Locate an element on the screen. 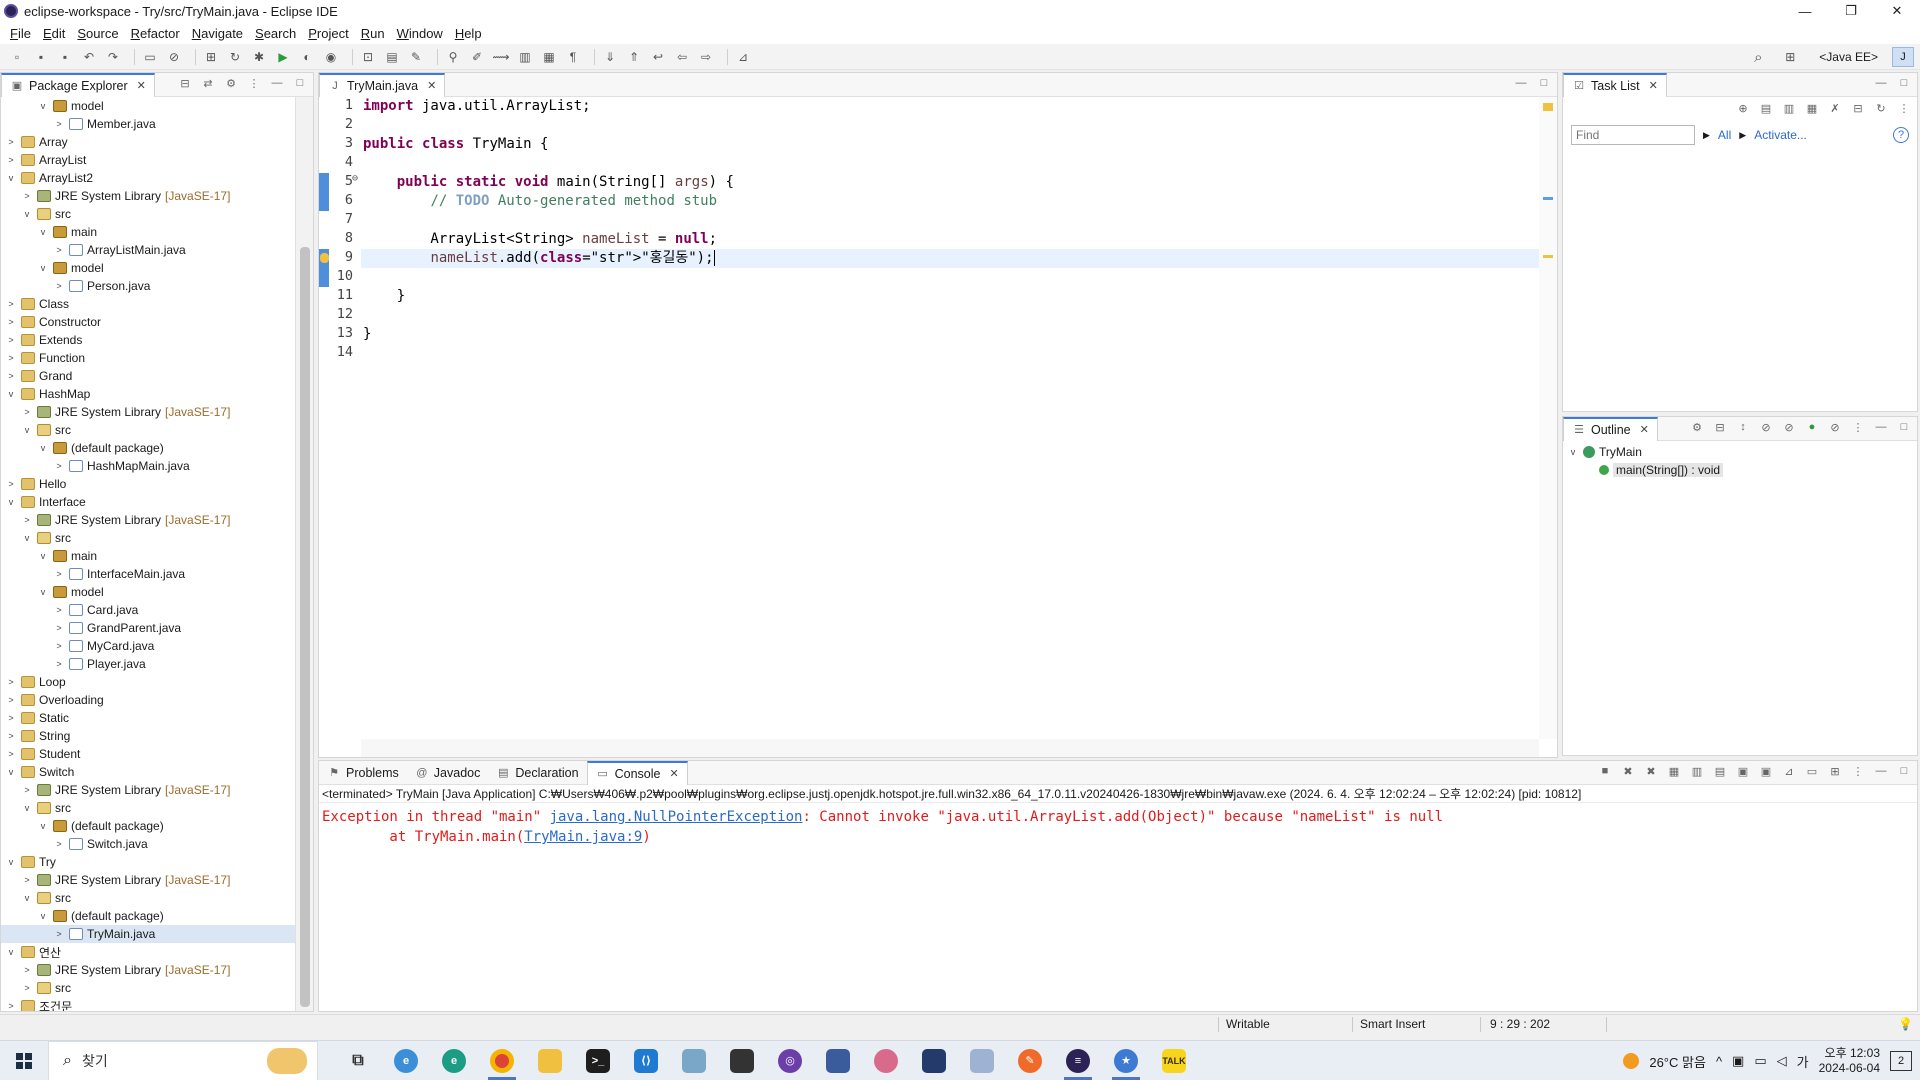  code-line: // TODO Auto-generated method stub is located at coordinates (950, 201).